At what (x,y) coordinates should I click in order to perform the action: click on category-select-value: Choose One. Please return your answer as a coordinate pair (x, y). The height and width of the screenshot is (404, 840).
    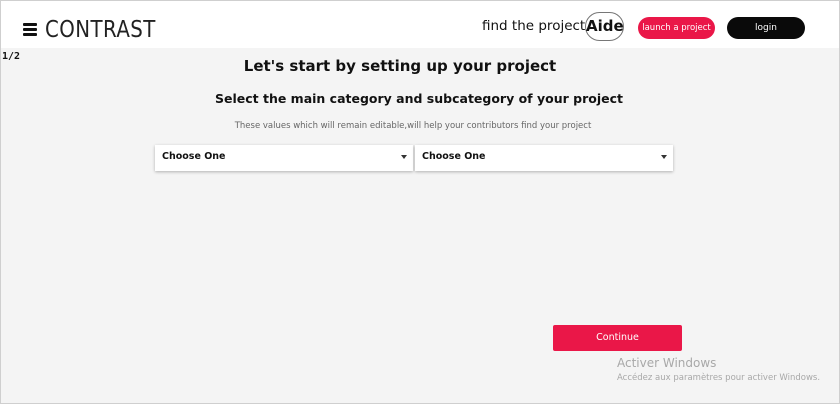
    Looking at the image, I should click on (194, 156).